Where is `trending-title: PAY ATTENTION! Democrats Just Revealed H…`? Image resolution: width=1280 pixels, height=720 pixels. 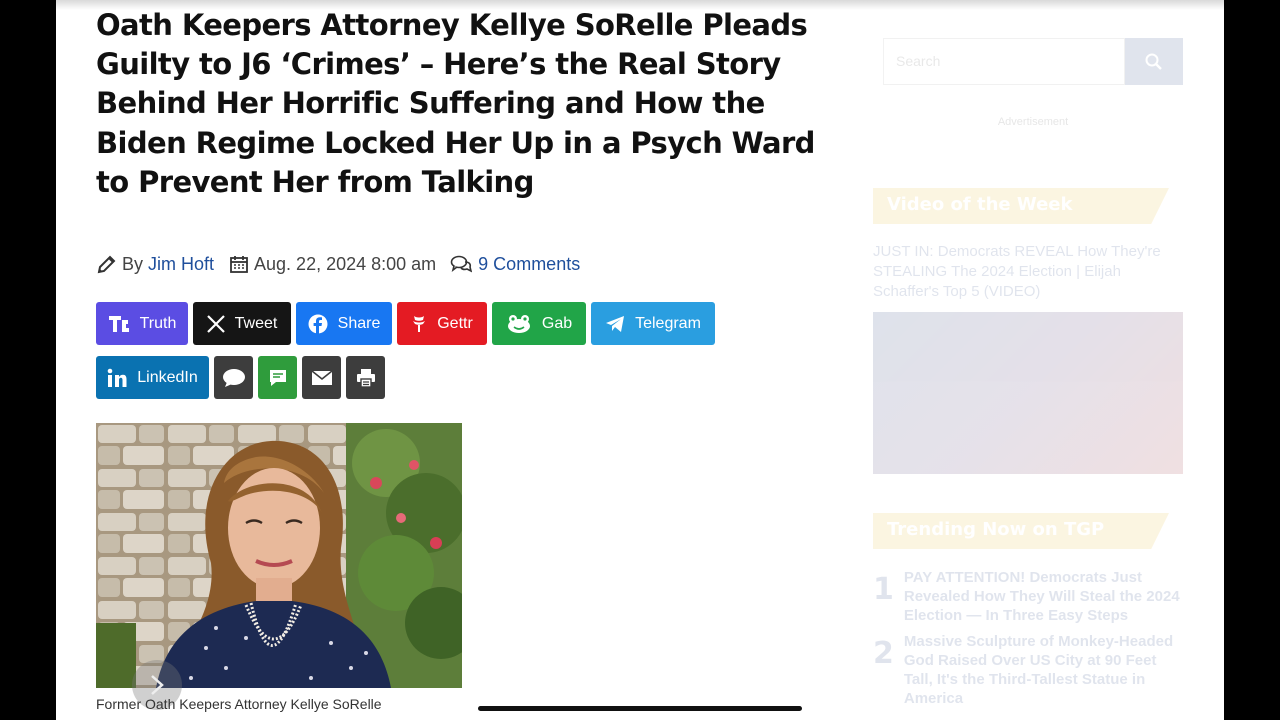 trending-title: PAY ATTENTION! Democrats Just Revealed H… is located at coordinates (1041, 596).